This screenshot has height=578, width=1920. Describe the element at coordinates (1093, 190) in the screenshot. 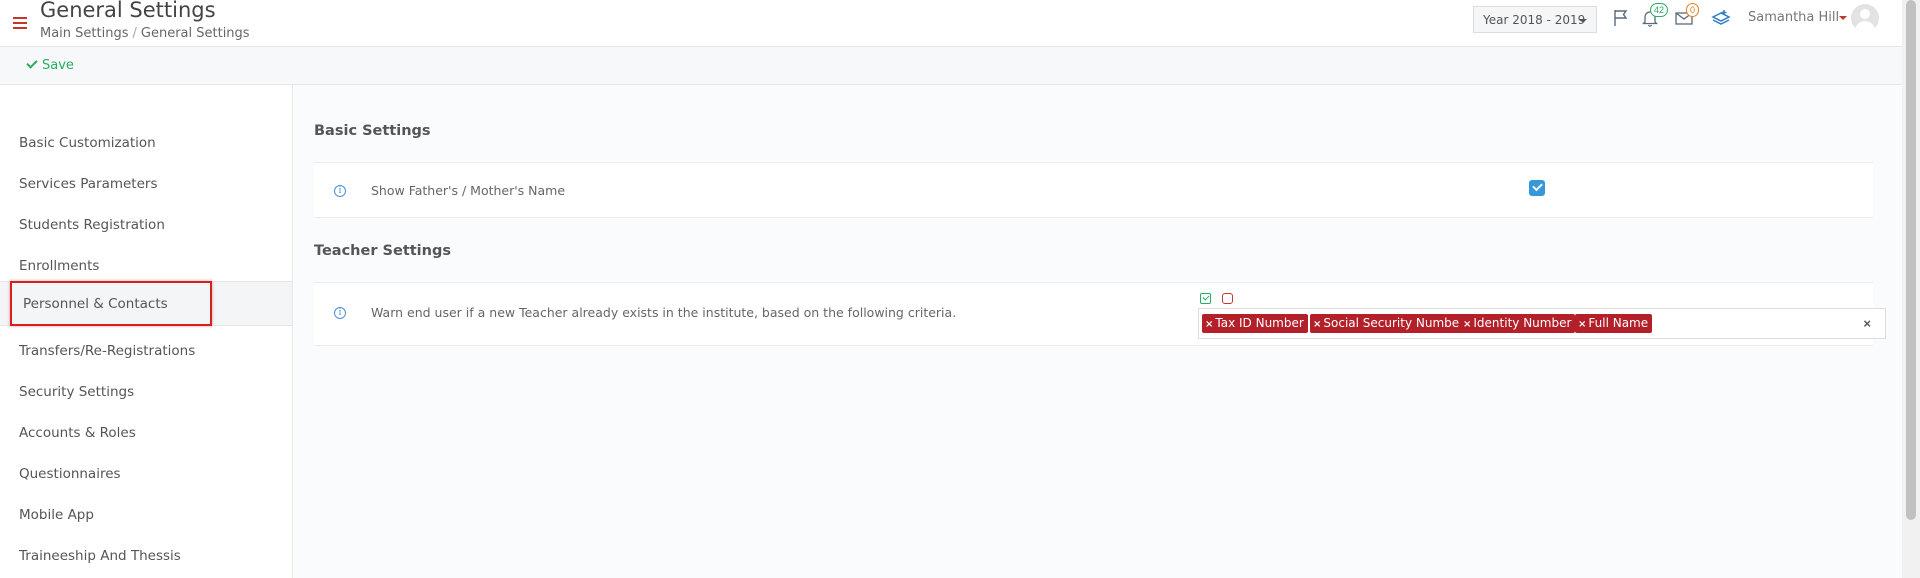

I see `setting-row-show-parent-name: i Show Father's / Mother's Name` at that location.